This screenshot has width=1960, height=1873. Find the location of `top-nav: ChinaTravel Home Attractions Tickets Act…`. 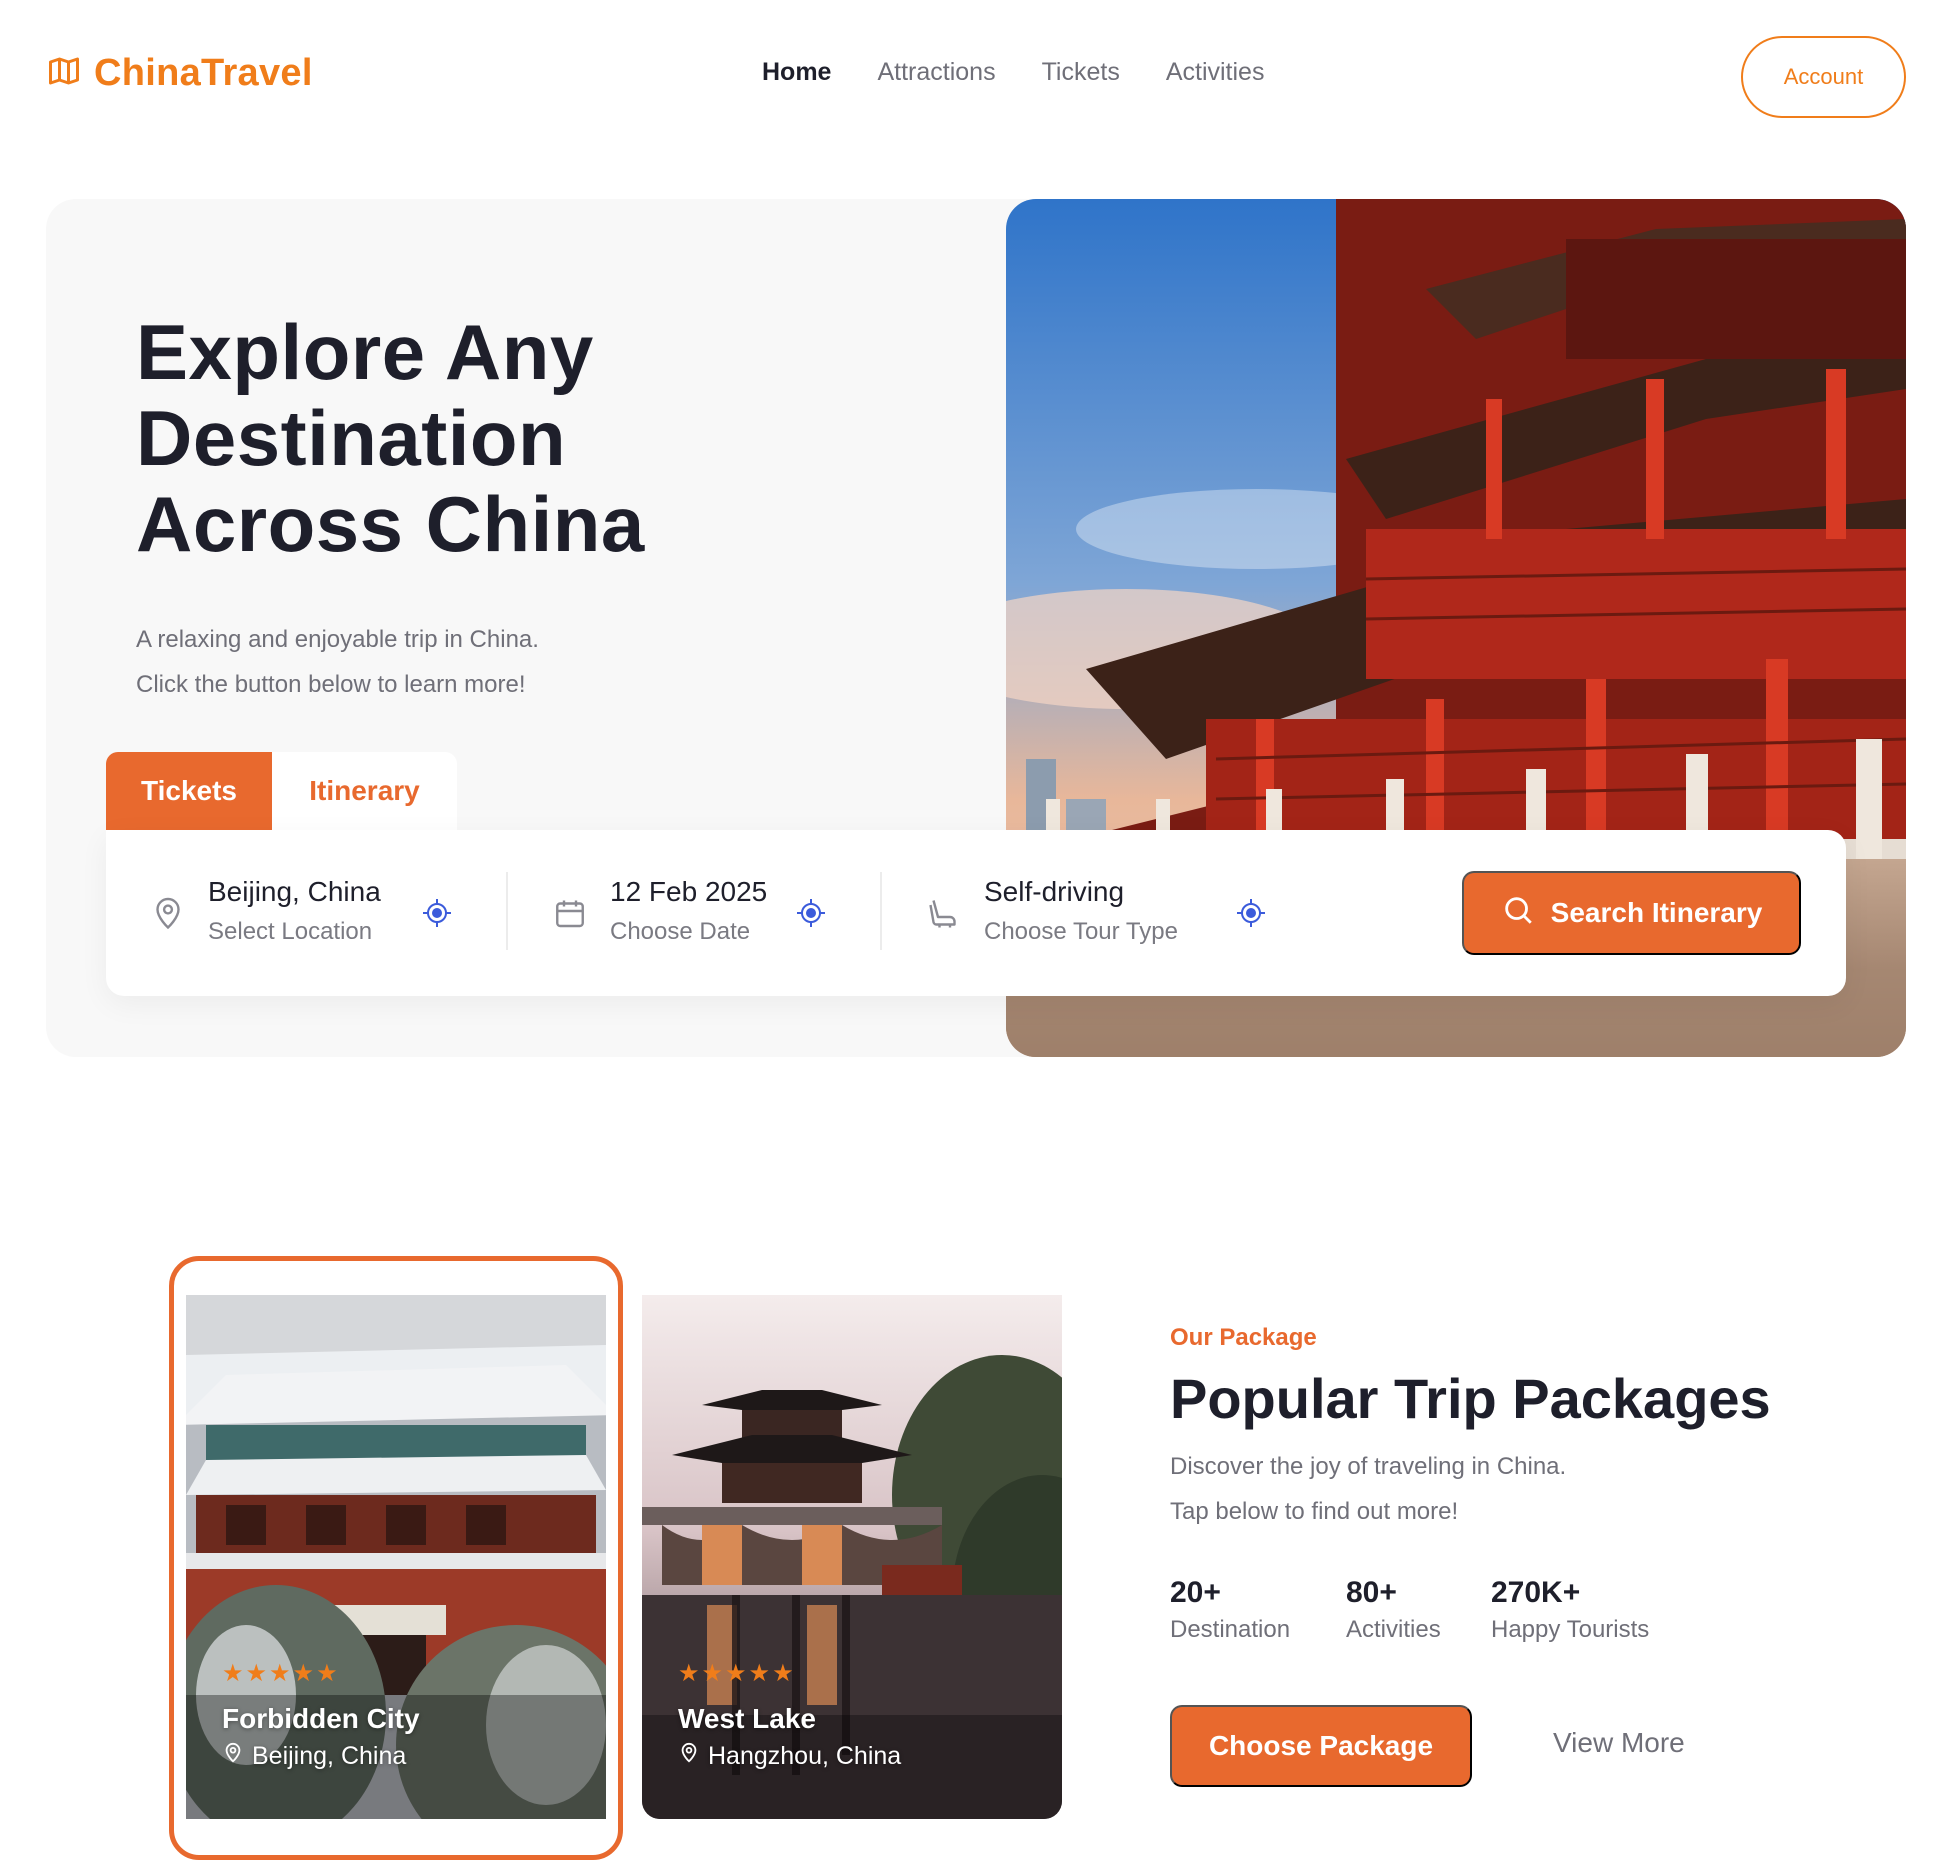

top-nav: ChinaTravel Home Attractions Tickets Act… is located at coordinates (980, 76).